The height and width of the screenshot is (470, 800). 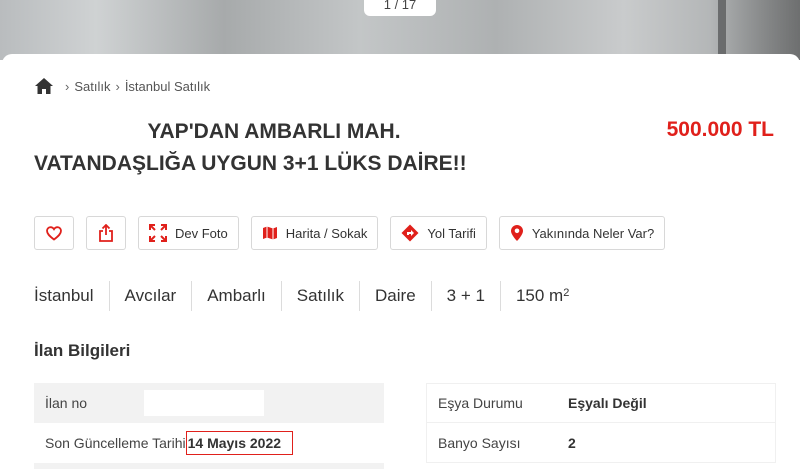 I want to click on tag-city: İstanbul, so click(x=71, y=296).